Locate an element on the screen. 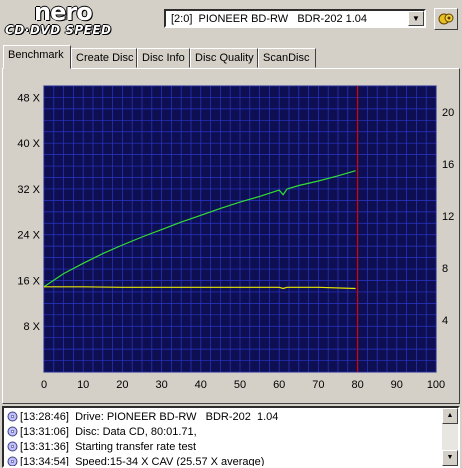  y-right-tick-label: 4 is located at coordinates (445, 321).